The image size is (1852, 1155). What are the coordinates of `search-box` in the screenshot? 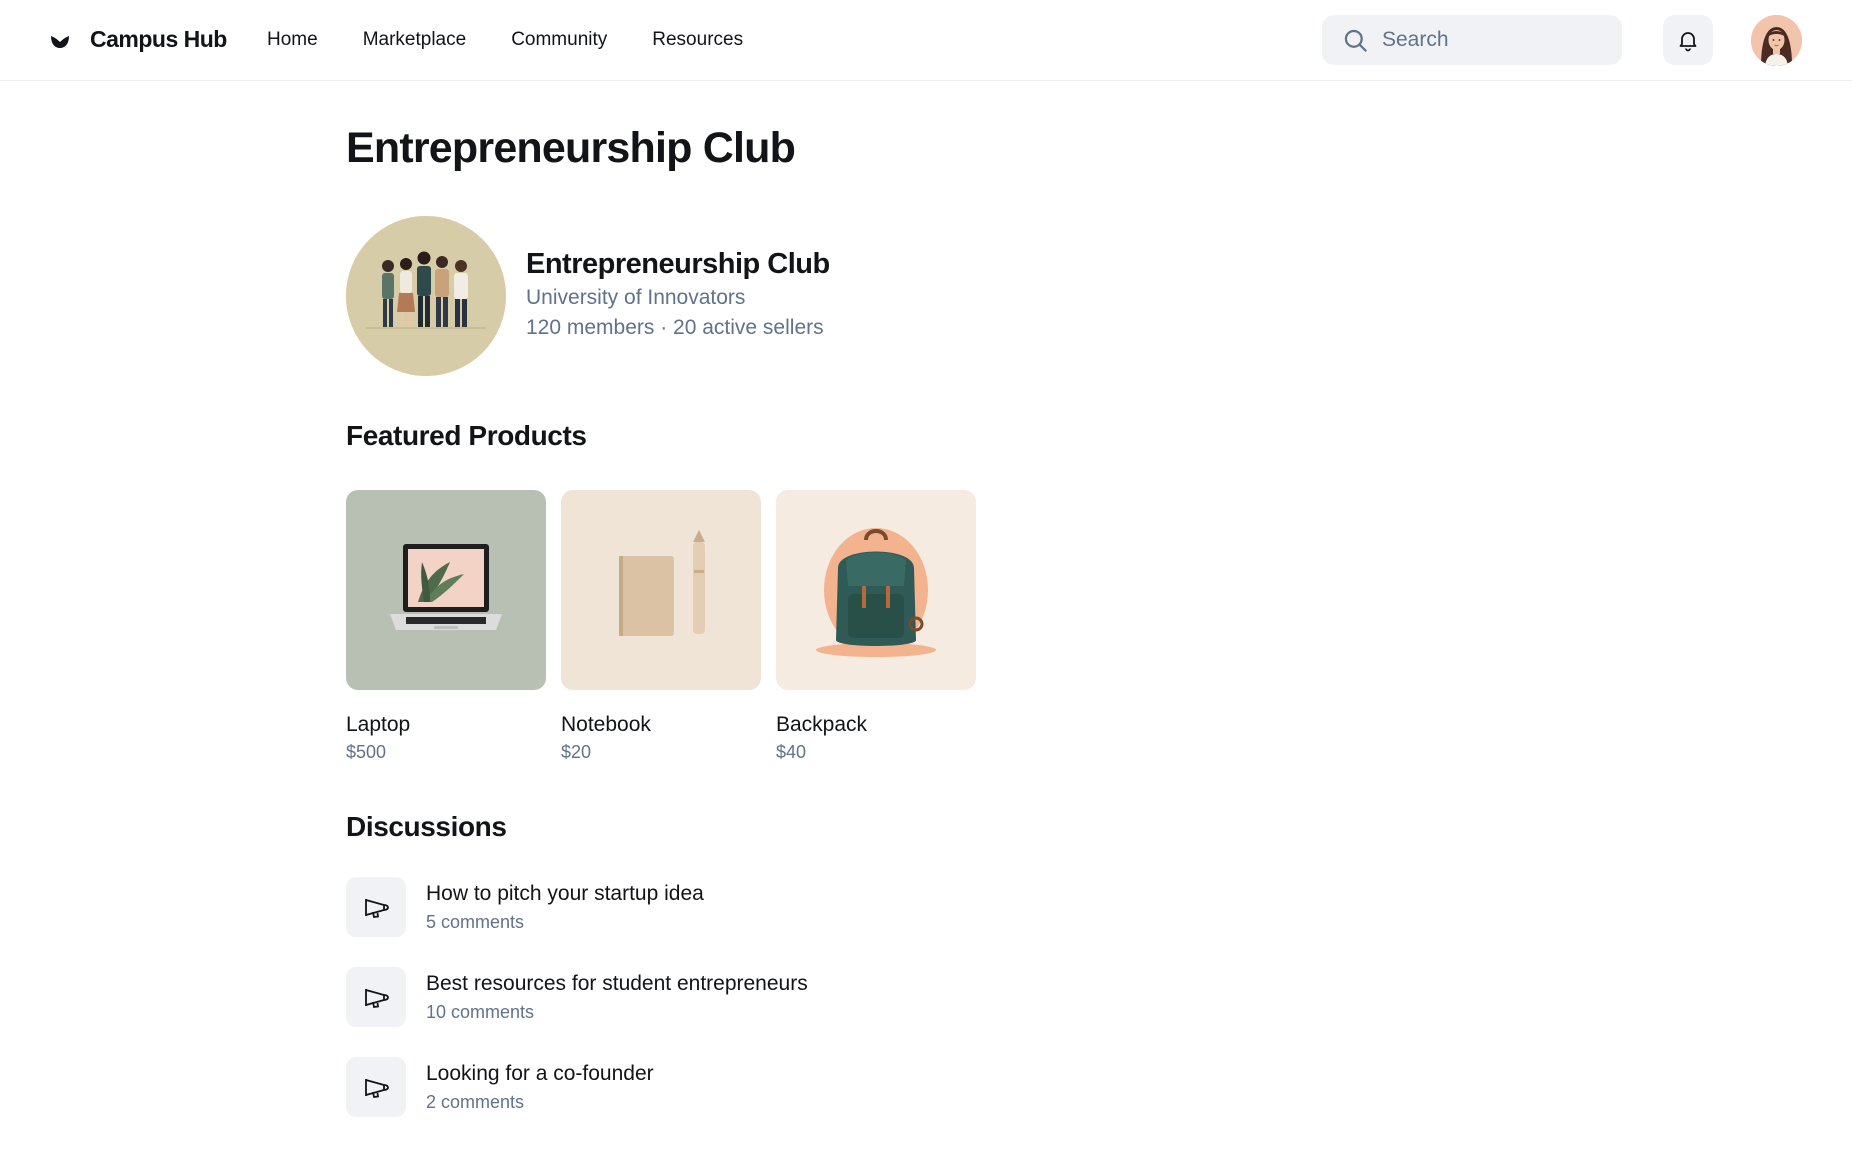 It's located at (1472, 40).